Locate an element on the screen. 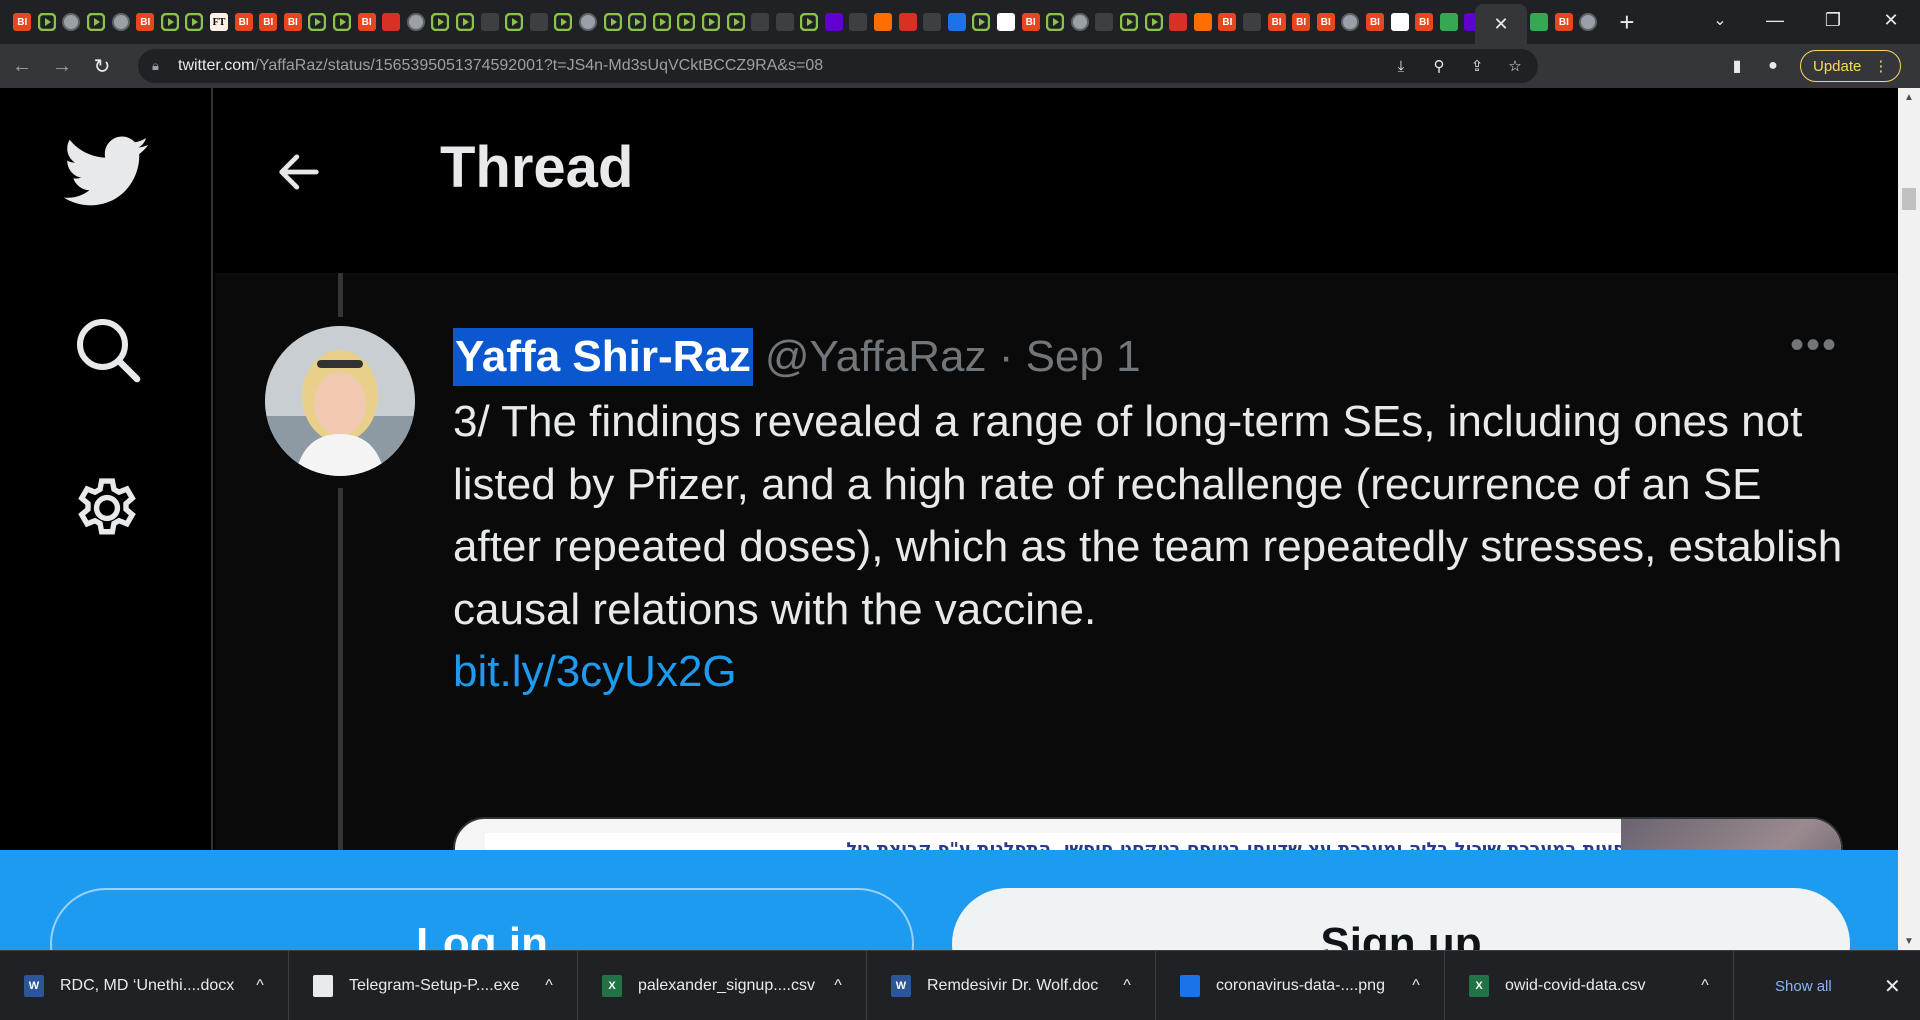 Image resolution: width=1920 pixels, height=1020 pixels. avatar is located at coordinates (340, 401).